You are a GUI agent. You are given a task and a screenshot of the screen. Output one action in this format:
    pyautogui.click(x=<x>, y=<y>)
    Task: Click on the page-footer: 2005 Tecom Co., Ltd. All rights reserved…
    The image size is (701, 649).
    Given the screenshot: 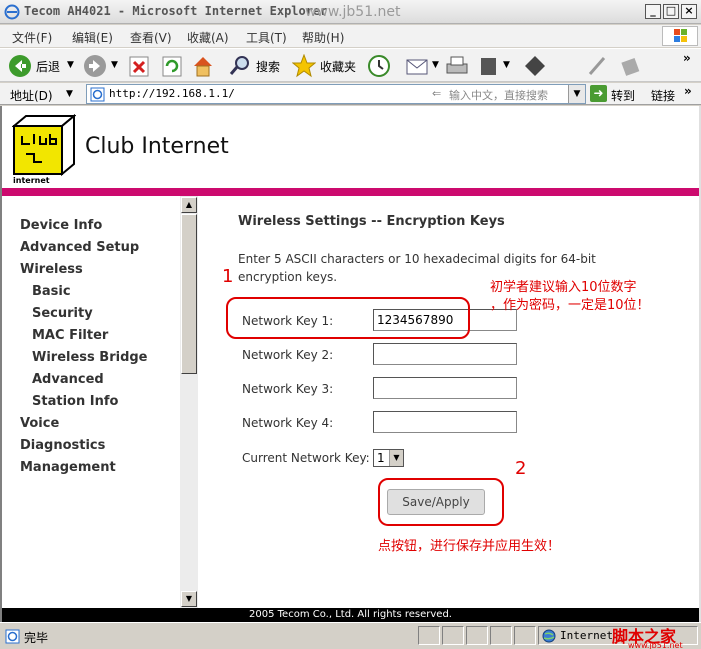 What is the action you would take?
    pyautogui.click(x=350, y=615)
    